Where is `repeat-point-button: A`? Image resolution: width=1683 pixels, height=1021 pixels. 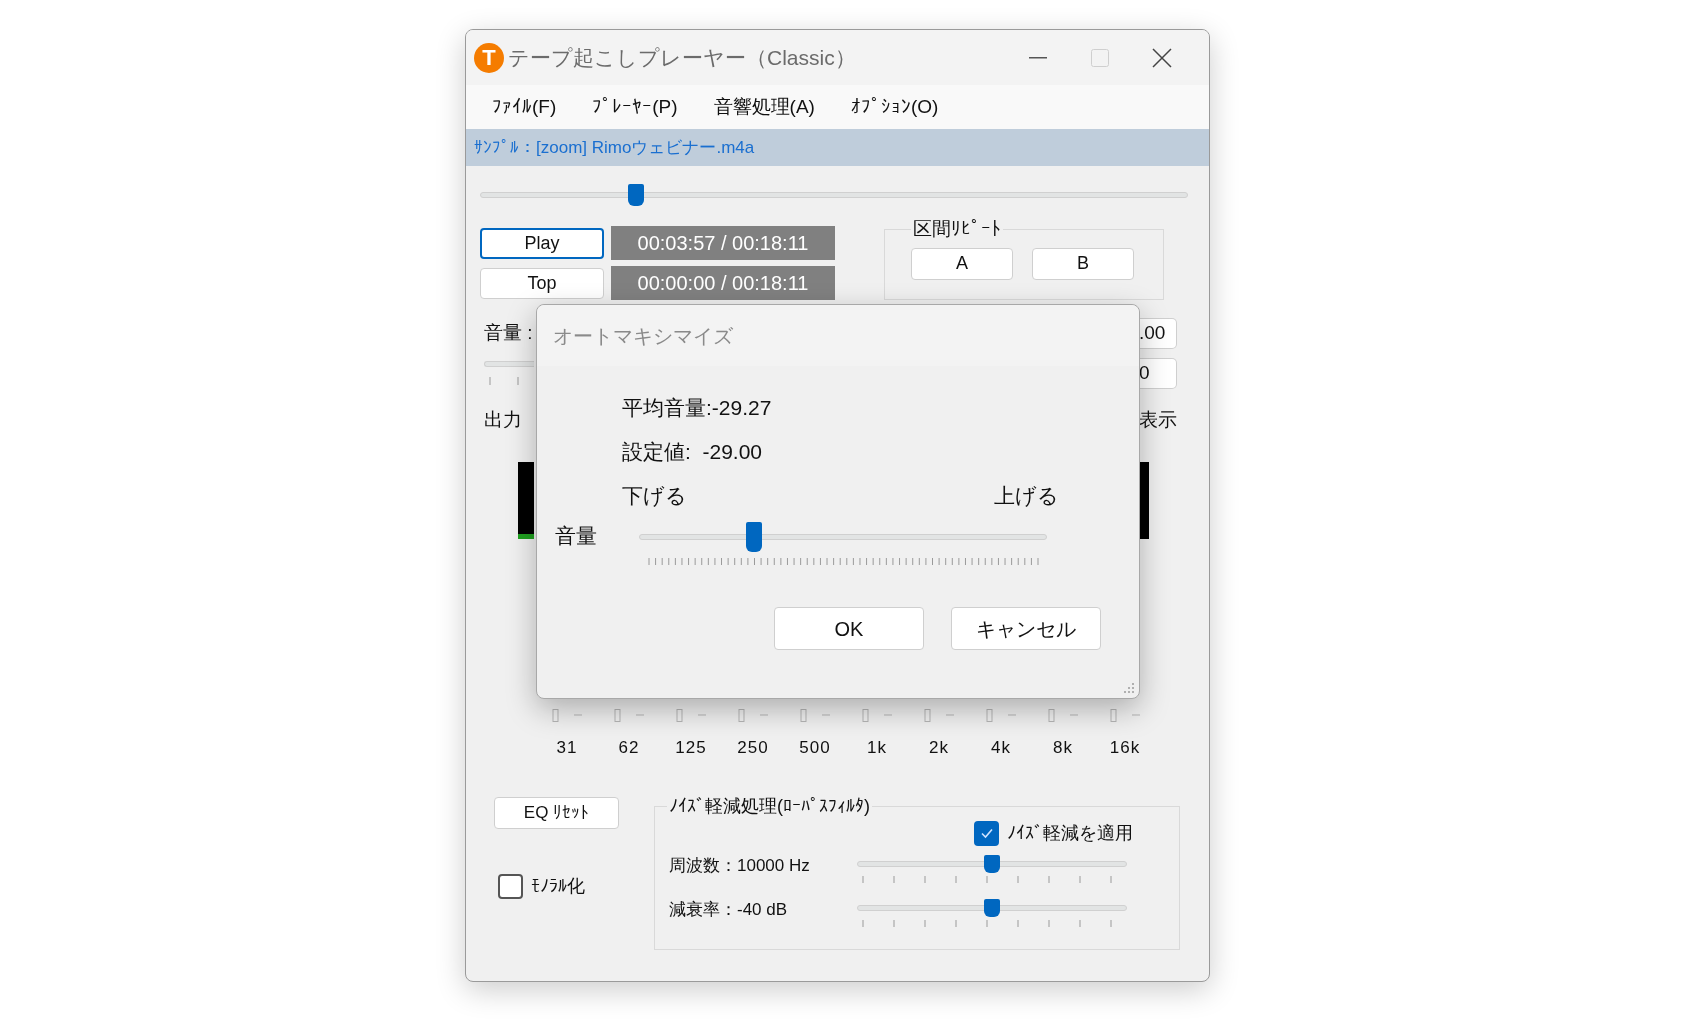
repeat-point-button: A is located at coordinates (962, 263).